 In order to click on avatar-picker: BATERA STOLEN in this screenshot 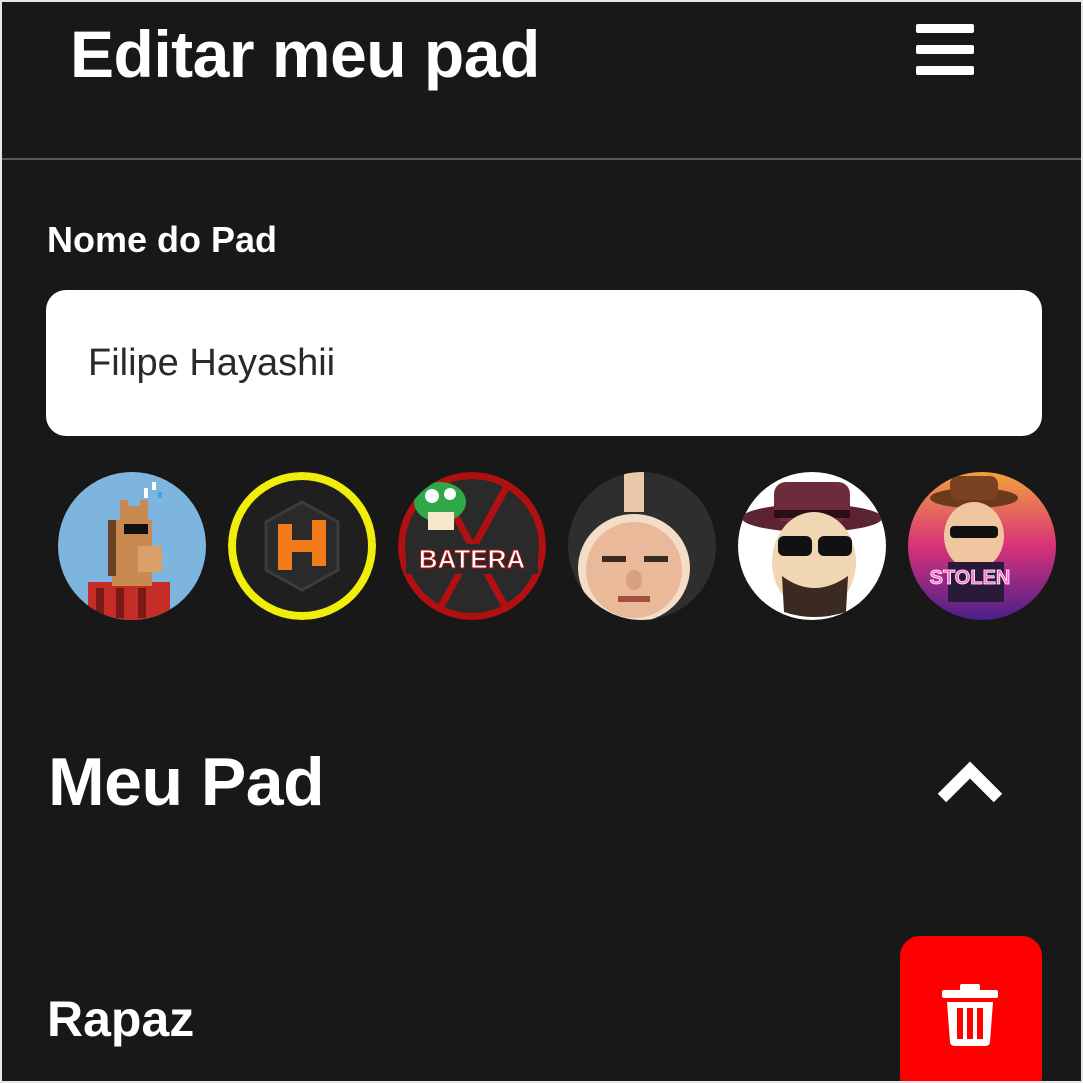, I will do `click(569, 547)`.